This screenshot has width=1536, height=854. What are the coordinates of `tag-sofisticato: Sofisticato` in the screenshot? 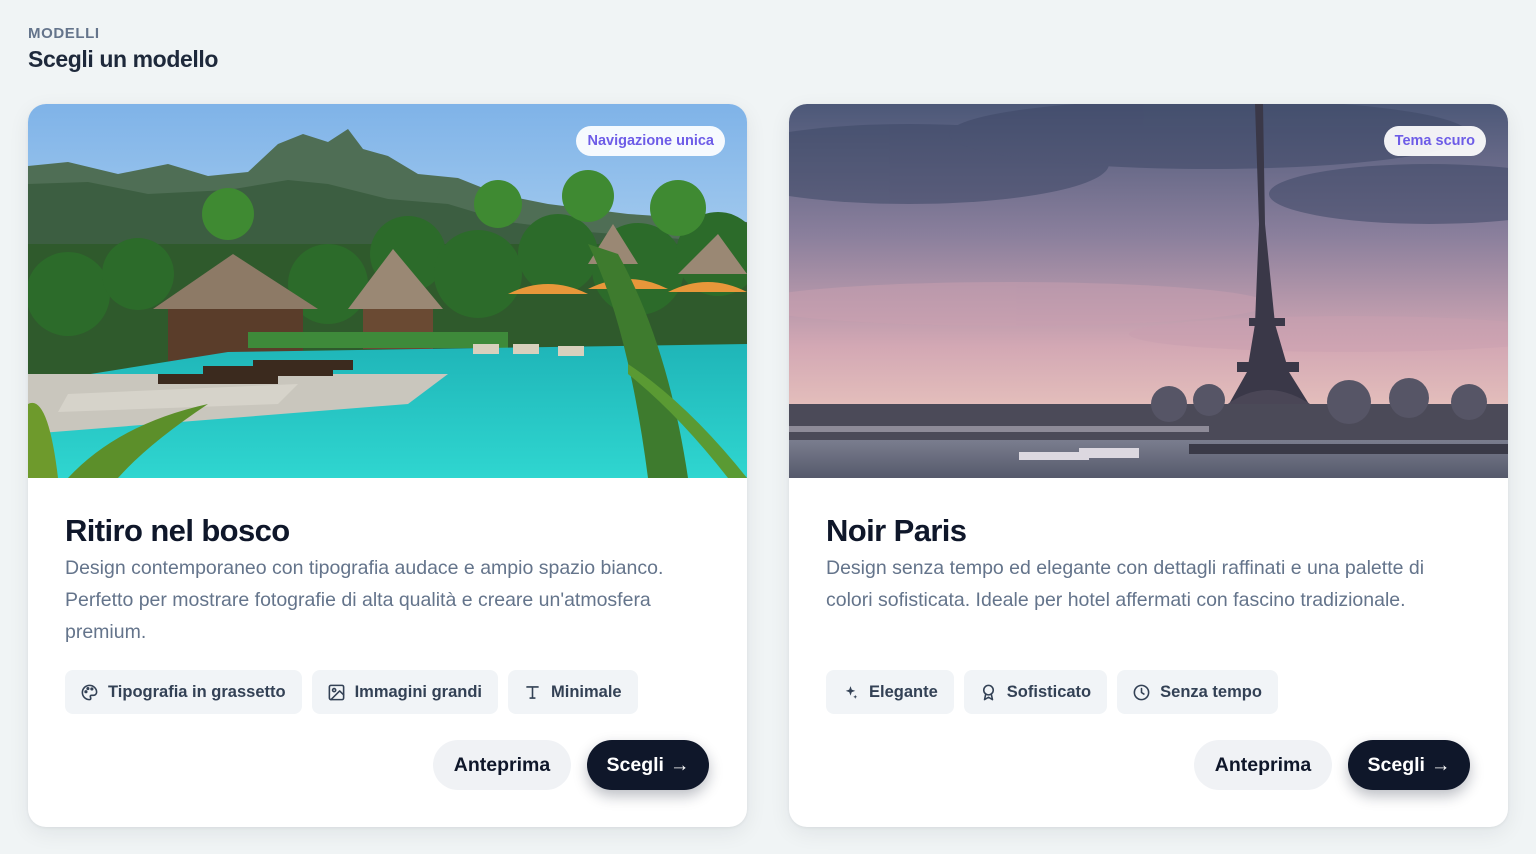 It's located at (1035, 692).